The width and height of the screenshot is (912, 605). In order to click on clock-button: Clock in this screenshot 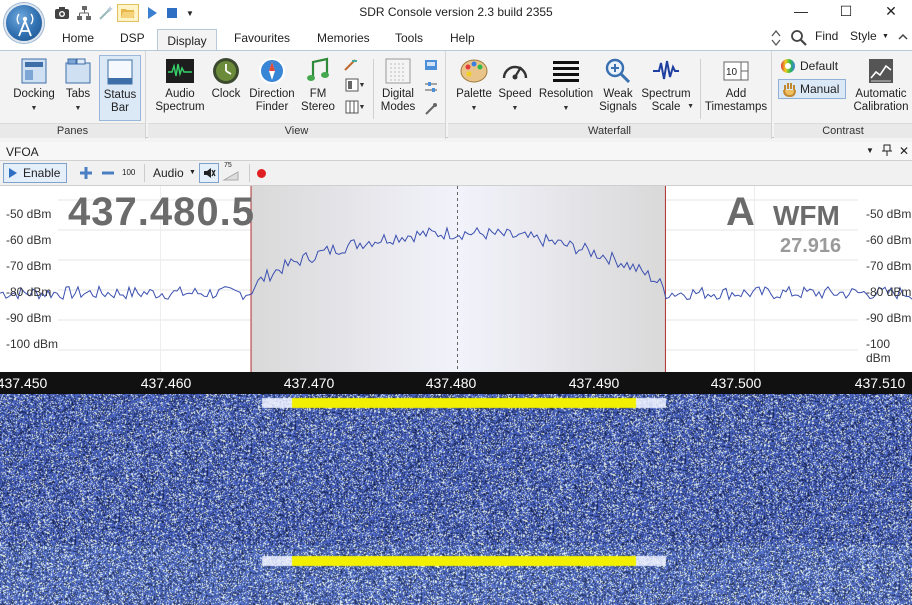, I will do `click(226, 79)`.